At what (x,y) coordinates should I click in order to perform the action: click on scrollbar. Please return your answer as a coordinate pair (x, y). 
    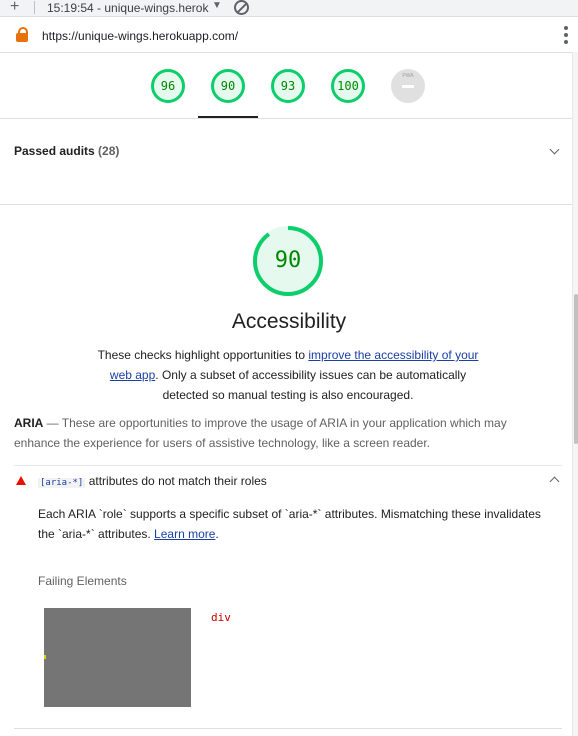
    Looking at the image, I should click on (575, 394).